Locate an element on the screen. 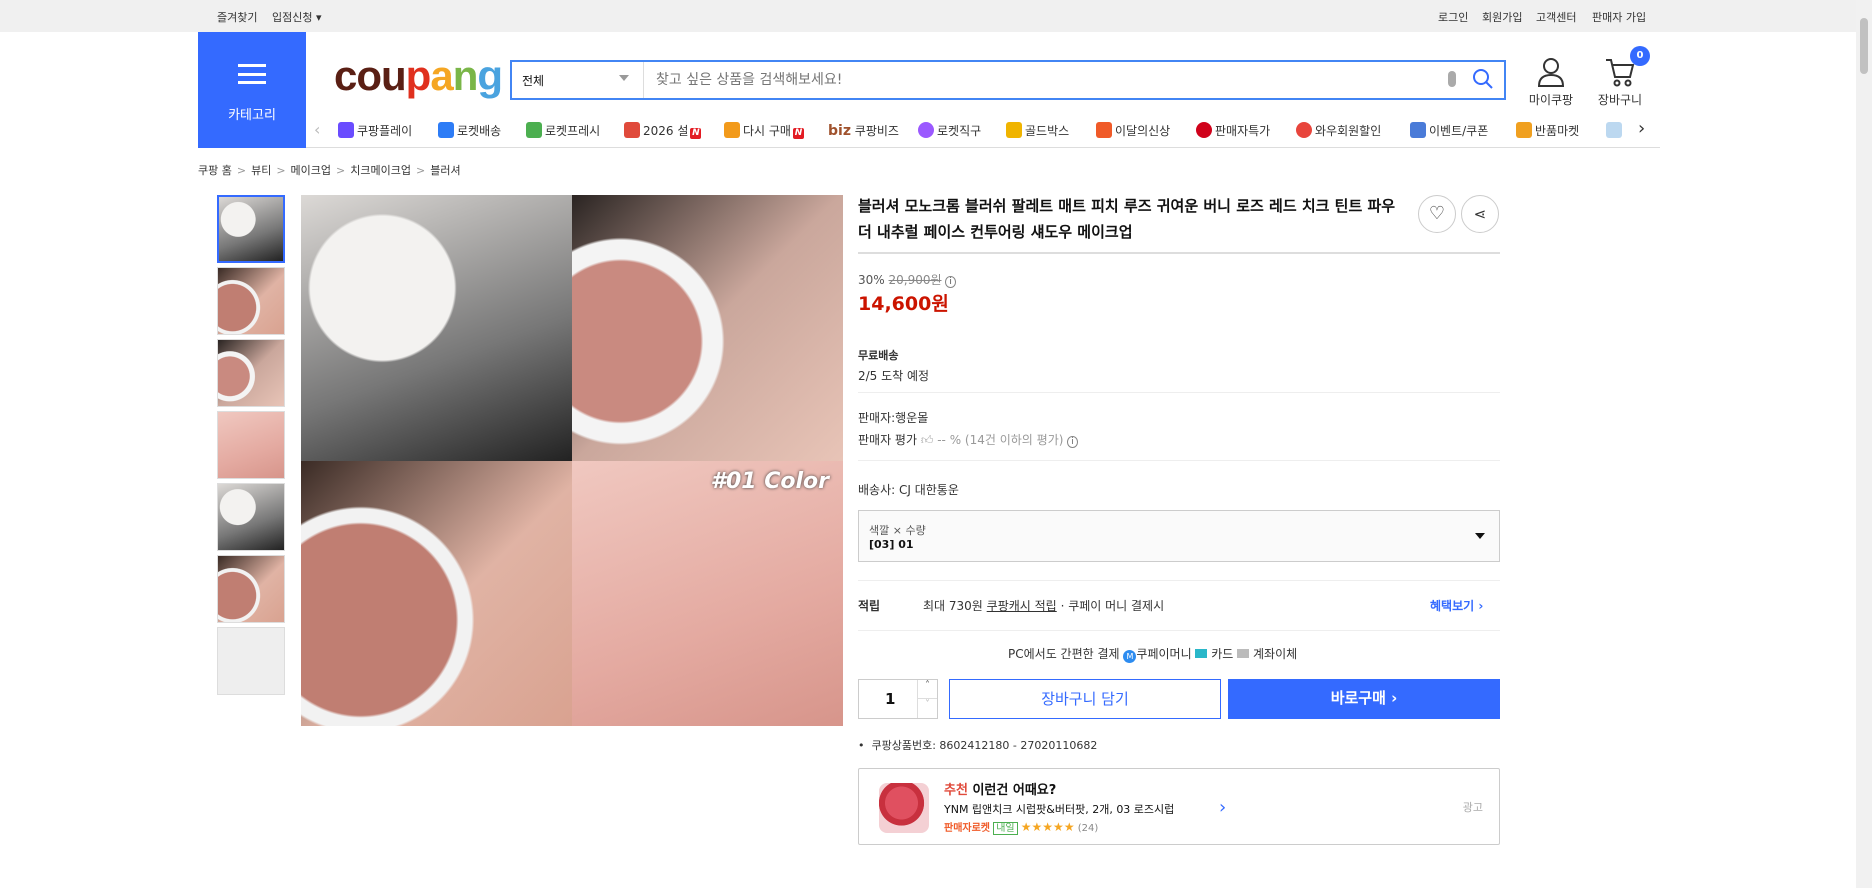 The height and width of the screenshot is (888, 1872). nav-item-seol: 2026 설N is located at coordinates (663, 130).